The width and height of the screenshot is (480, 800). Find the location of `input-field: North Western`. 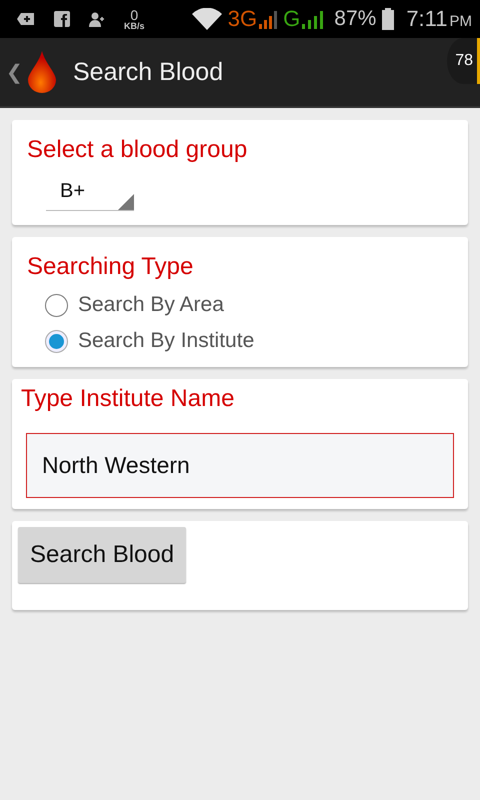

input-field: North Western is located at coordinates (240, 465).